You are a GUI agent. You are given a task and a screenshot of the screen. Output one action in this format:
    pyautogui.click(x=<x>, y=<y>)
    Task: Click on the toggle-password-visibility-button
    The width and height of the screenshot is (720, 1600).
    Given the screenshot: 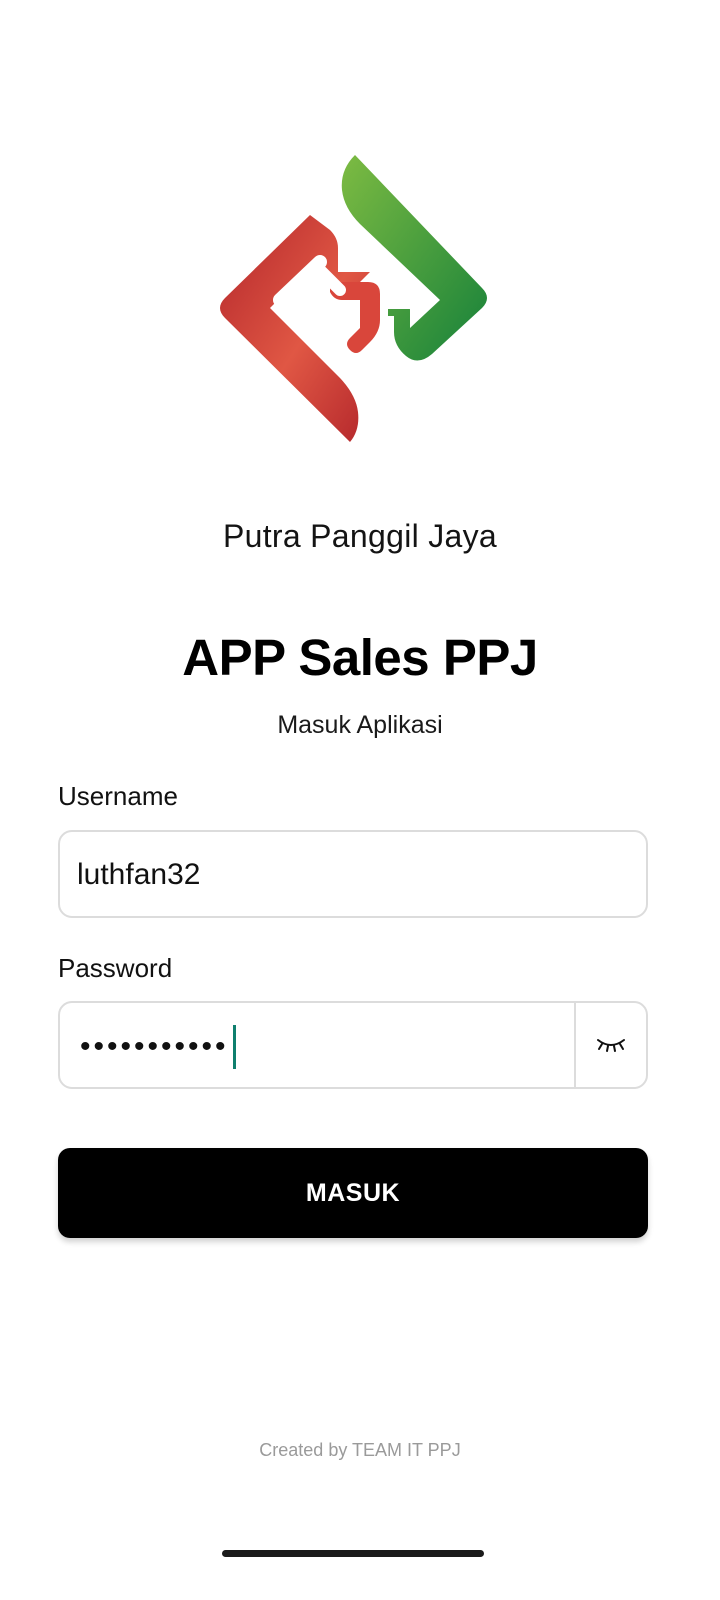 What is the action you would take?
    pyautogui.click(x=611, y=1045)
    